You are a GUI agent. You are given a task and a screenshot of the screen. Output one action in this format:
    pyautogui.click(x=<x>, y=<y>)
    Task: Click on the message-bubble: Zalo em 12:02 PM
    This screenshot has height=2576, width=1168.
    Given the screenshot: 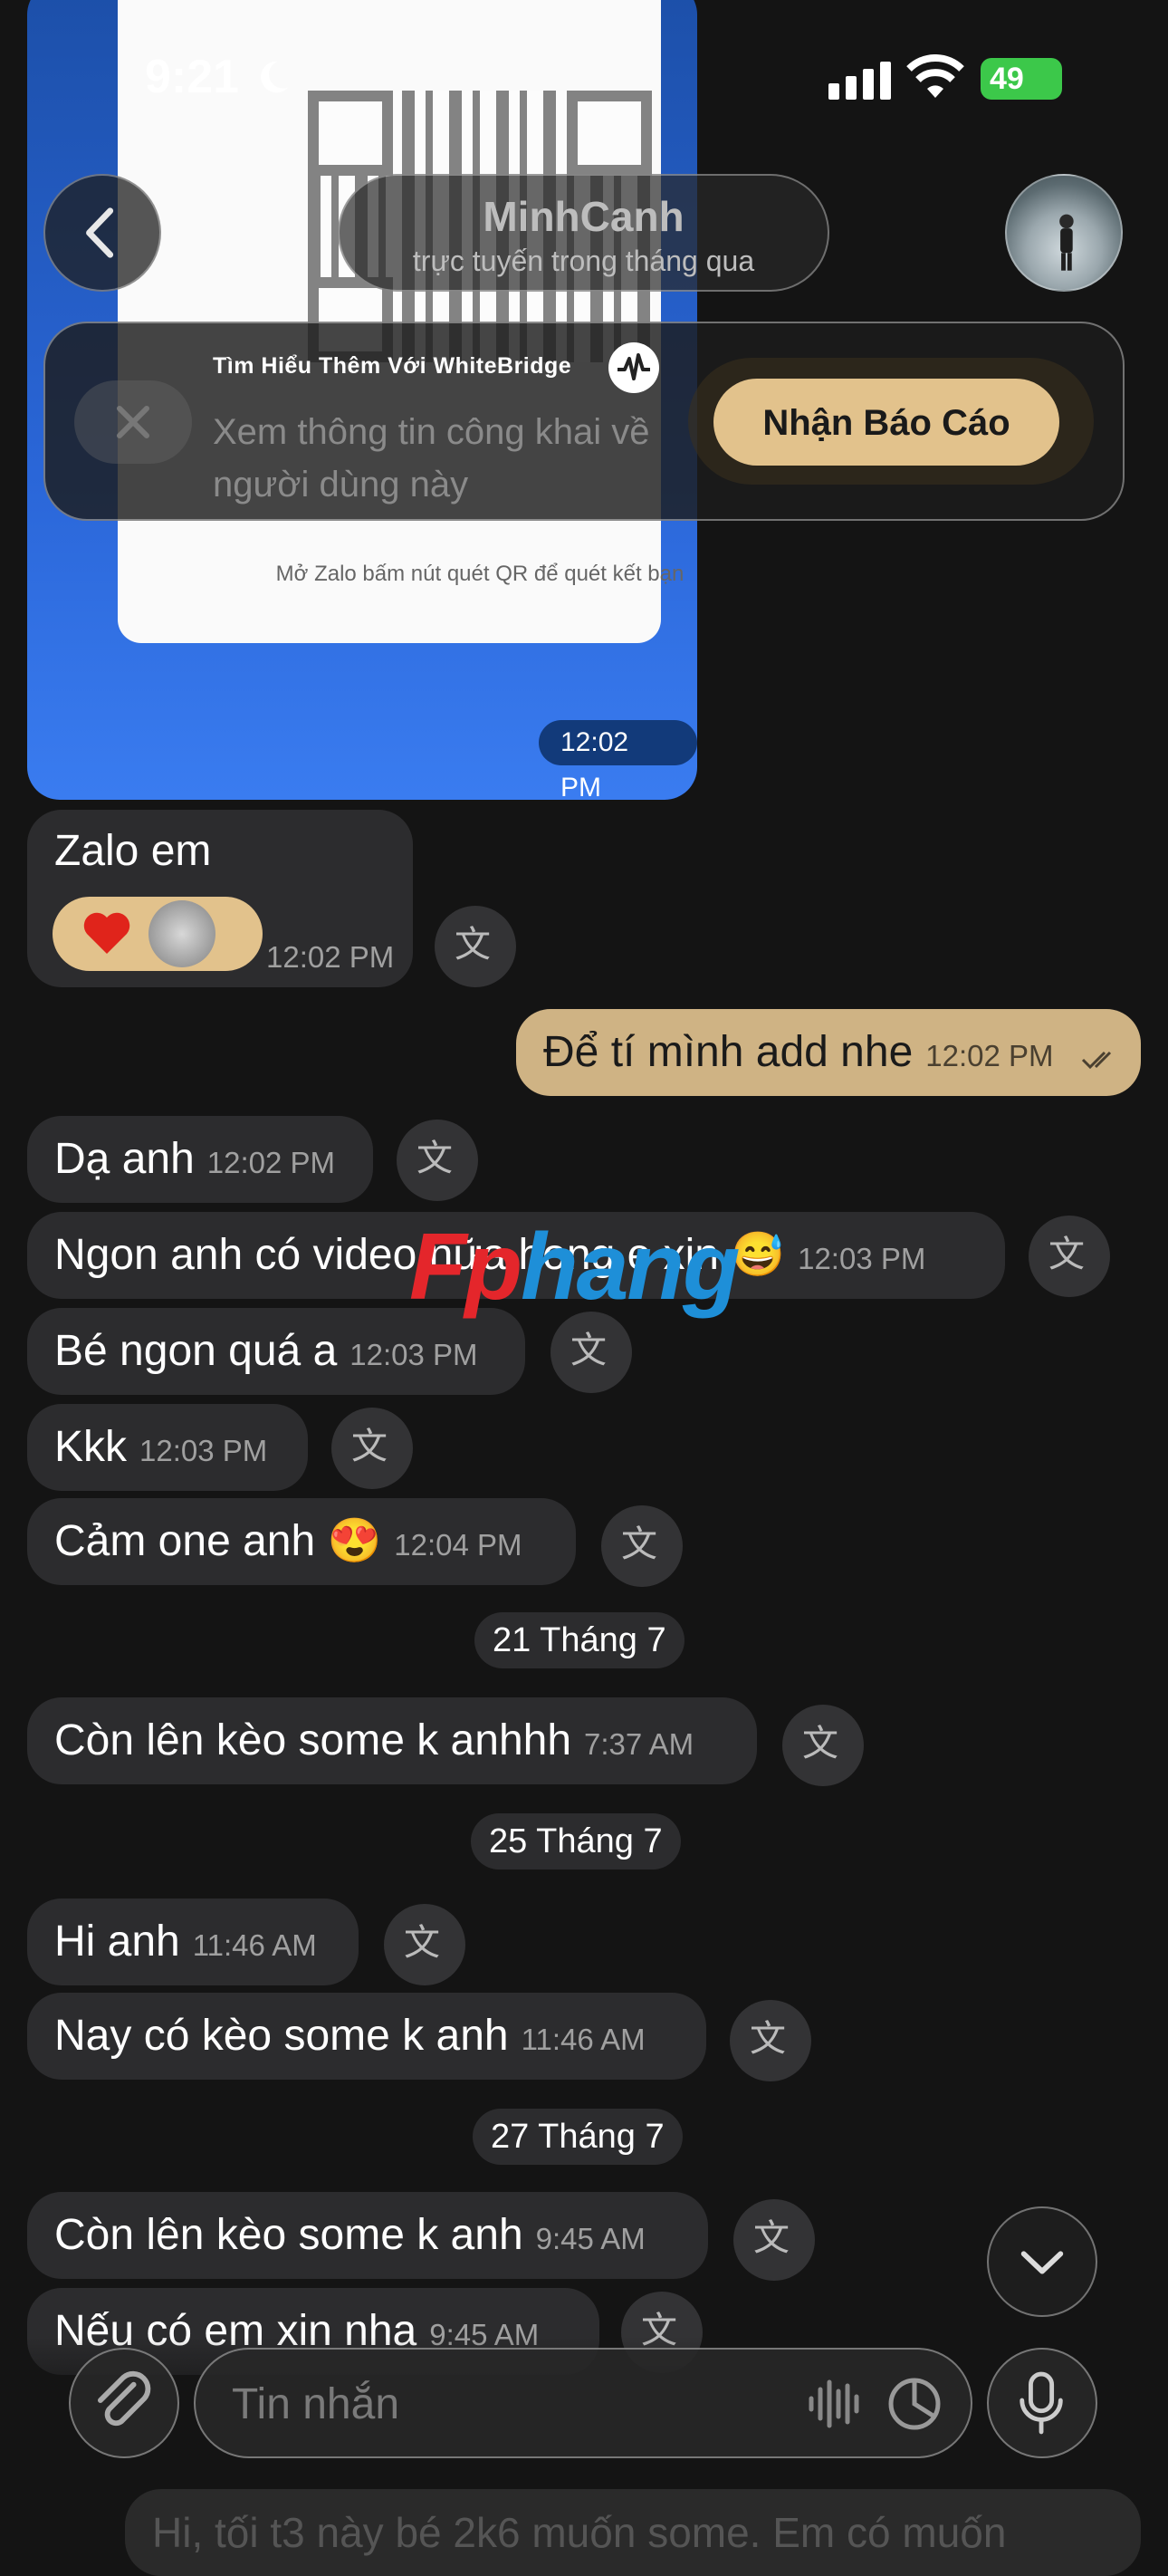 What is the action you would take?
    pyautogui.click(x=220, y=898)
    